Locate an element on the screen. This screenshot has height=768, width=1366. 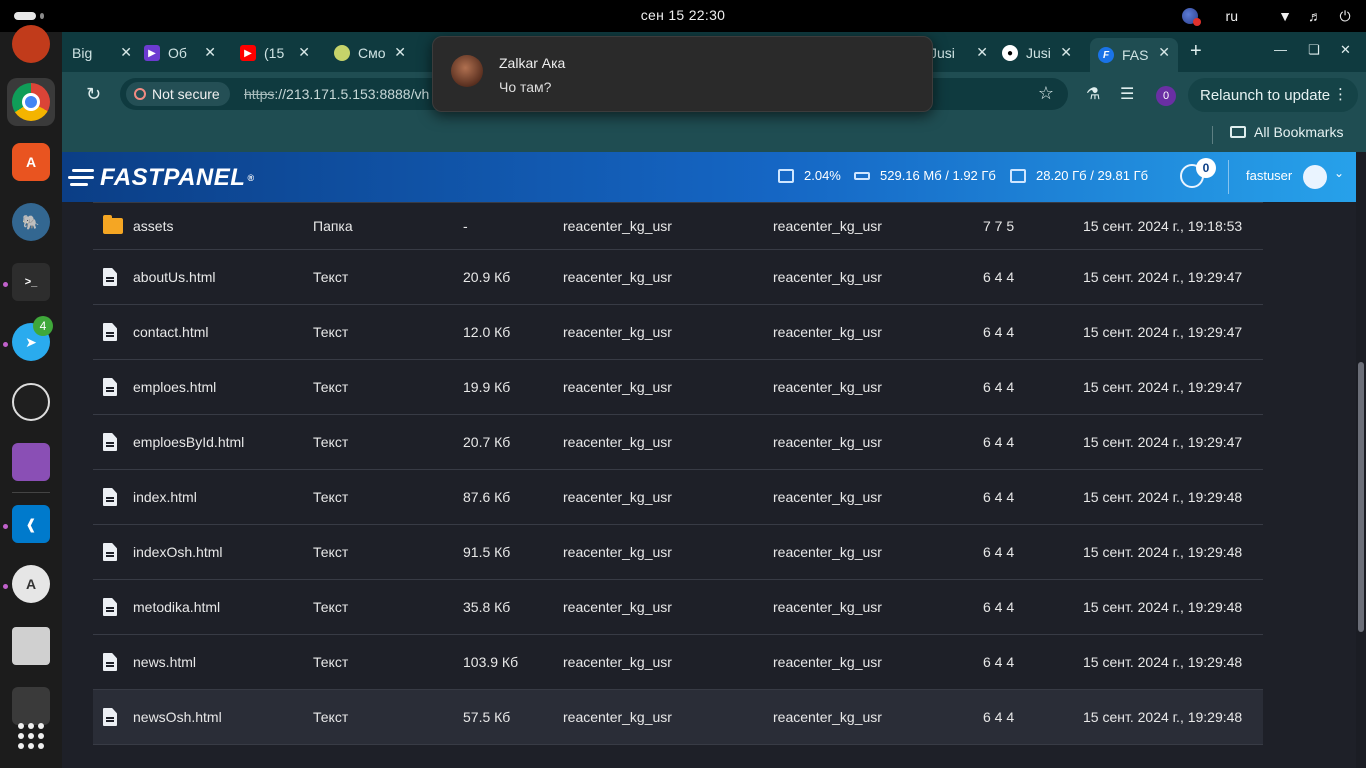
tab-0: Big ✕ is located at coordinates (102, 53).